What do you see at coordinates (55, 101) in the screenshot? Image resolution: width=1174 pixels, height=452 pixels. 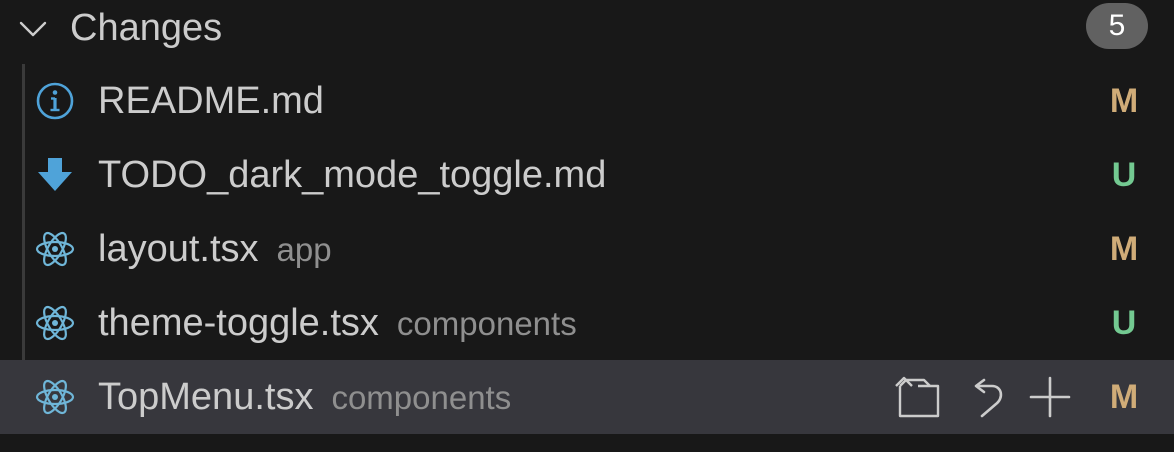 I see `info-icon` at bounding box center [55, 101].